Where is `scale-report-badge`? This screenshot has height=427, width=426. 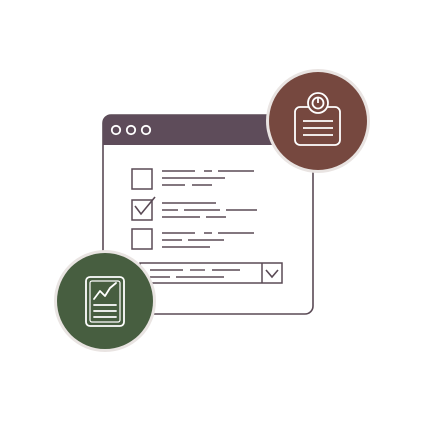 scale-report-badge is located at coordinates (318, 121).